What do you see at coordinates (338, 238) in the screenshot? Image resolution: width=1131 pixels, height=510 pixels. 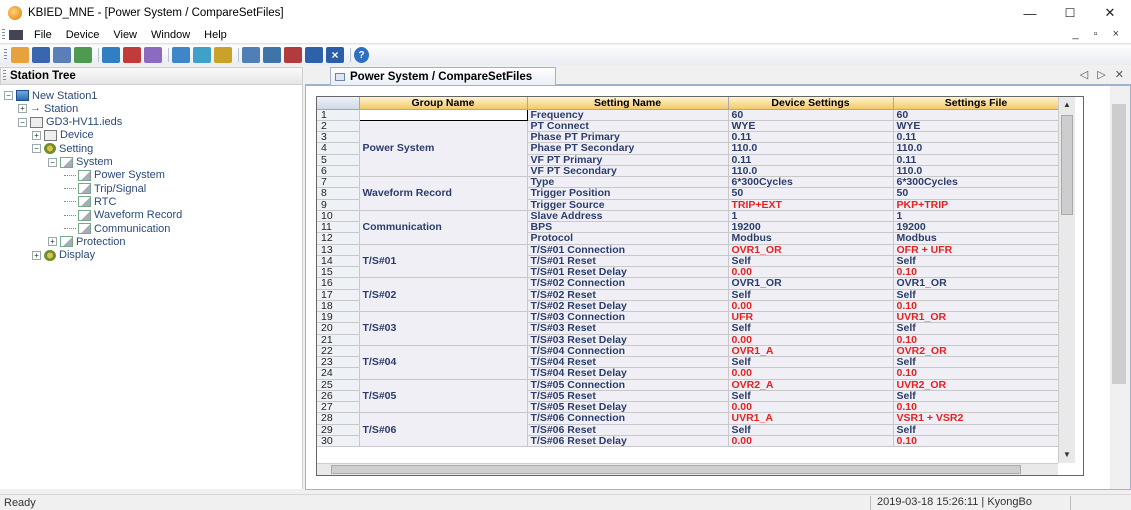 I see `row-number: 12` at bounding box center [338, 238].